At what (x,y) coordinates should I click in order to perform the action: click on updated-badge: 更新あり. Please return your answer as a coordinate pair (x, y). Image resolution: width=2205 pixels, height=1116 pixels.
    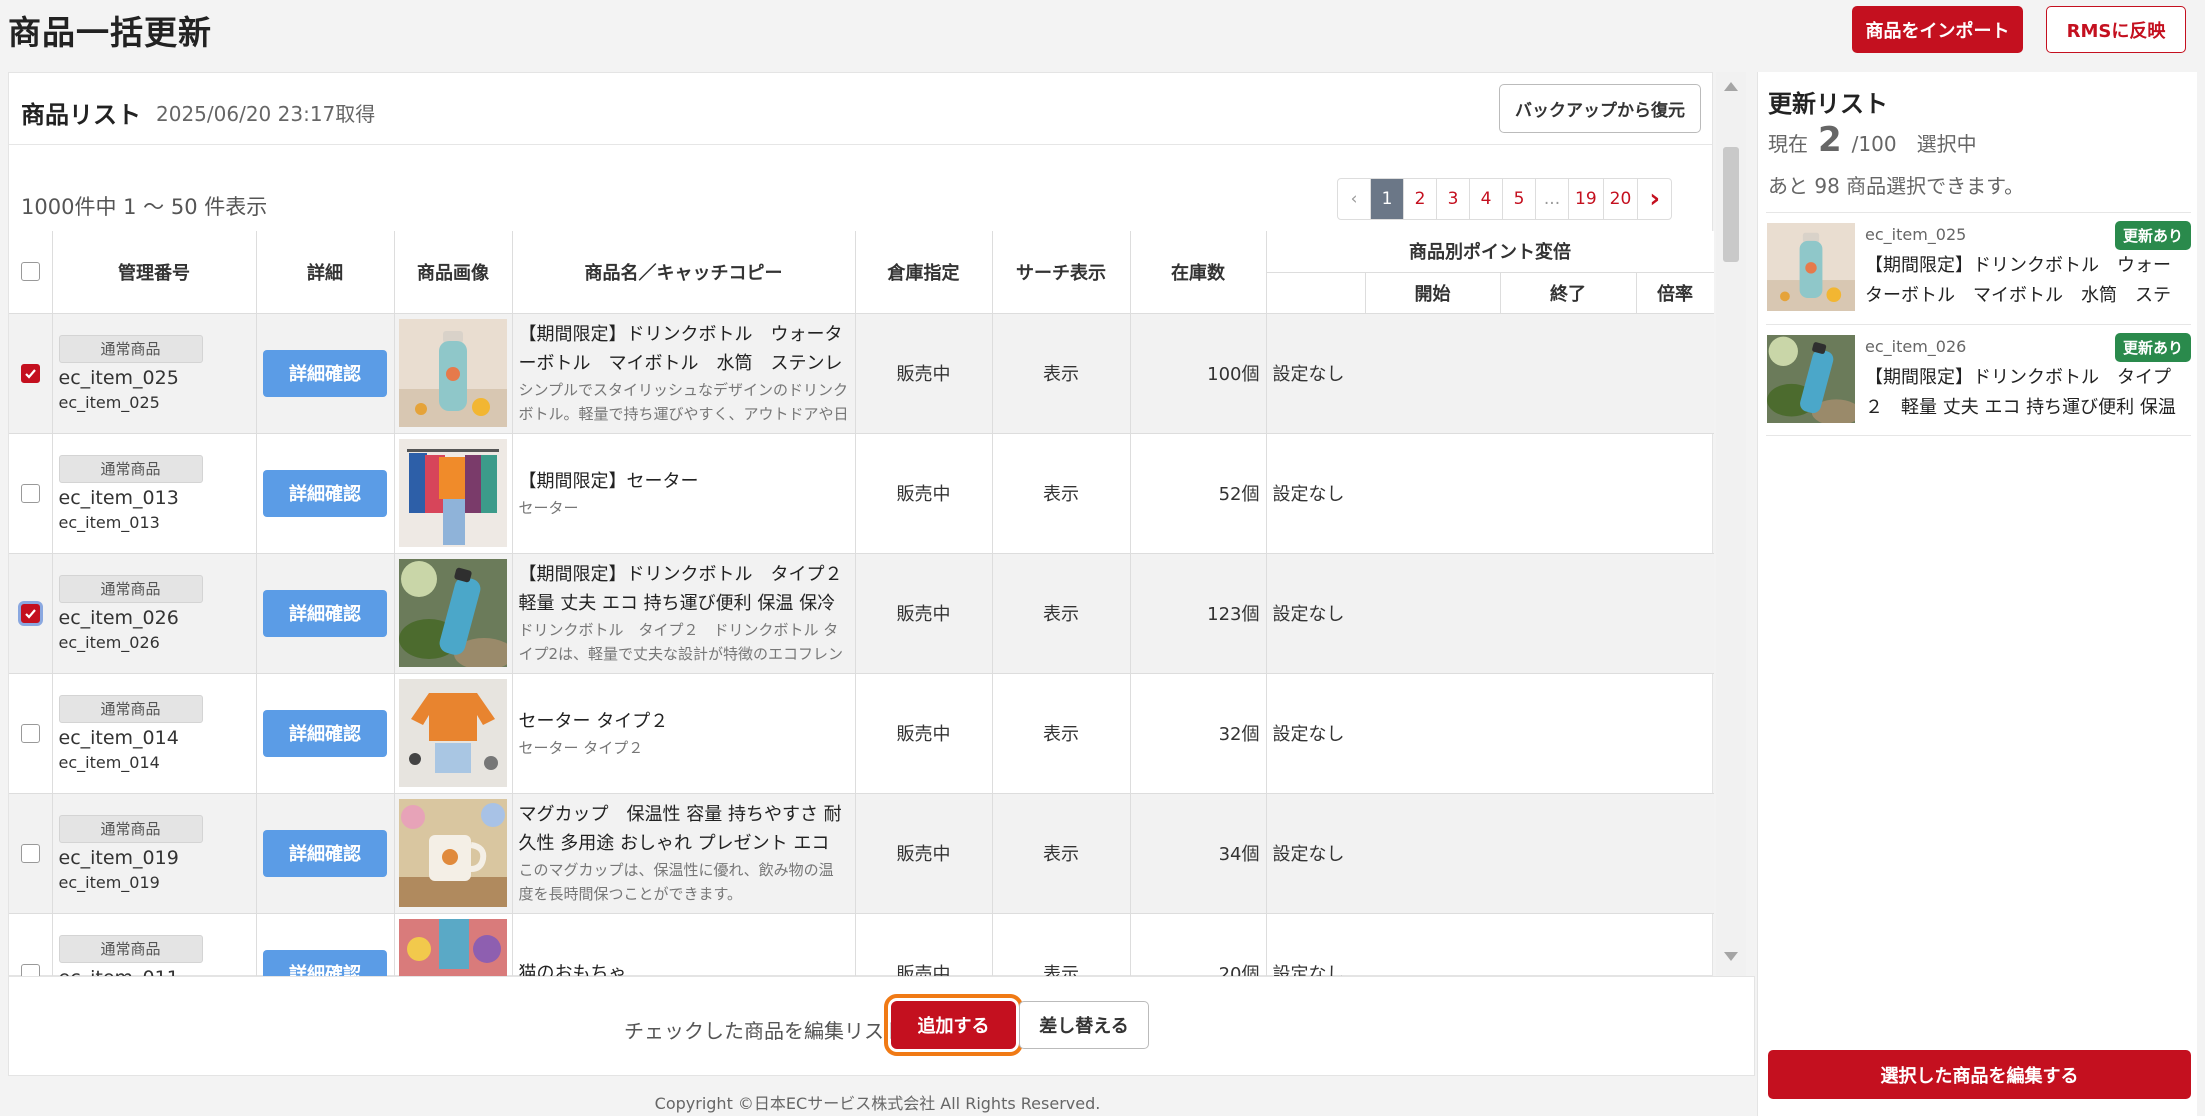
    Looking at the image, I should click on (2152, 347).